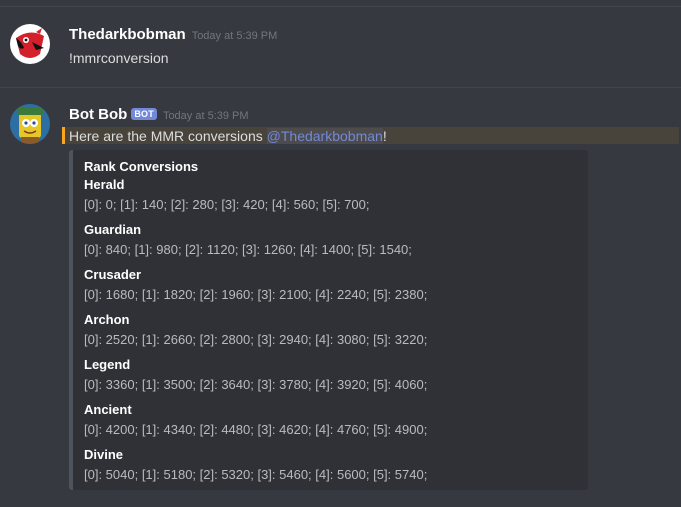 This screenshot has width=681, height=507. What do you see at coordinates (384, 136) in the screenshot?
I see `bot-message-suffix: !` at bounding box center [384, 136].